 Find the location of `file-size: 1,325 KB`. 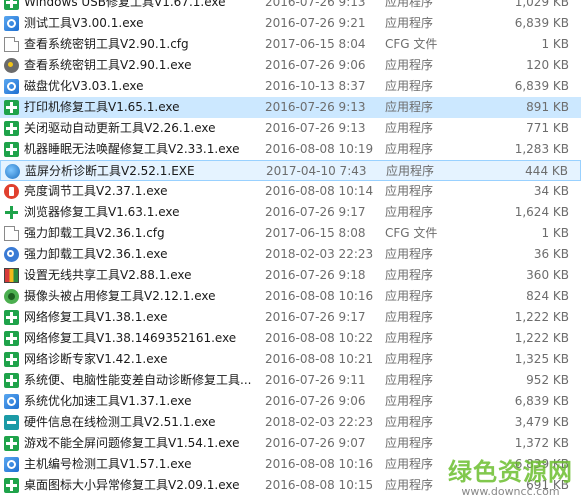

file-size: 1,325 KB is located at coordinates (541, 359).